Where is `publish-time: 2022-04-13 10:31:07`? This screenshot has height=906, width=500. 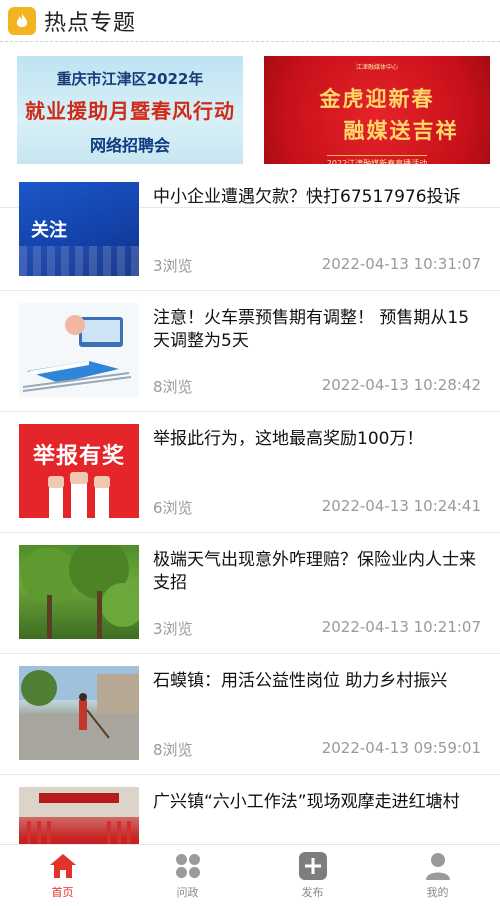 publish-time: 2022-04-13 10:31:07 is located at coordinates (401, 264).